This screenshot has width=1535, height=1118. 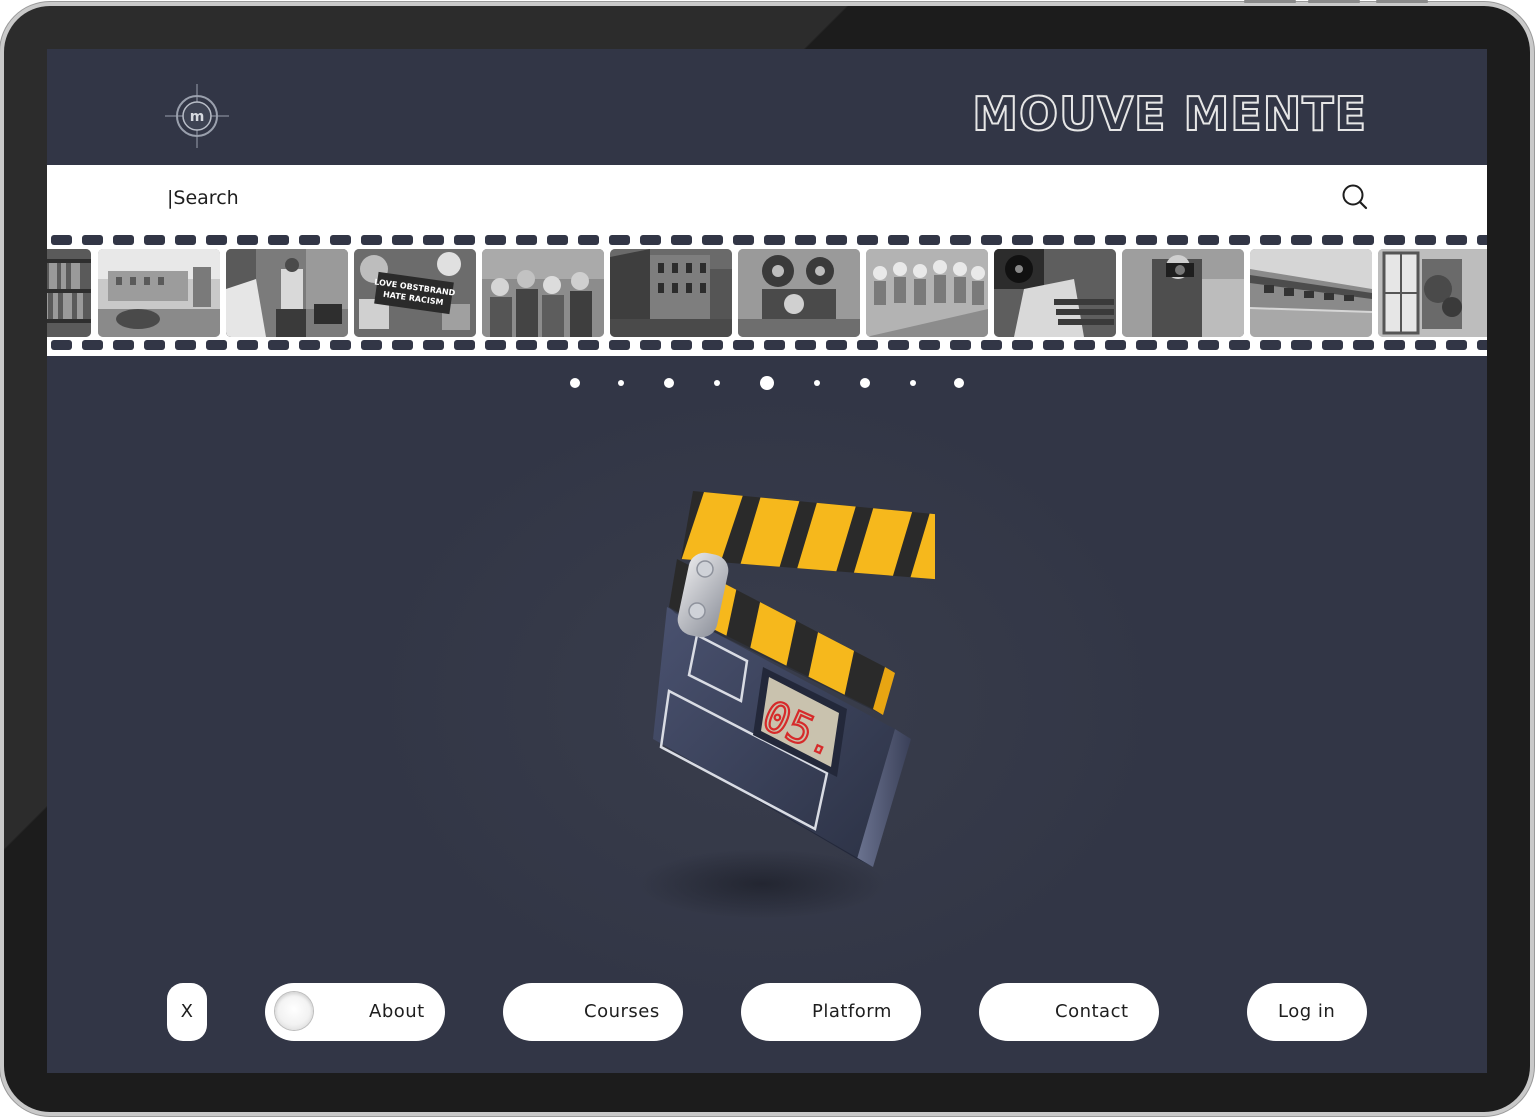 What do you see at coordinates (294, 1011) in the screenshot?
I see `toggle-knob` at bounding box center [294, 1011].